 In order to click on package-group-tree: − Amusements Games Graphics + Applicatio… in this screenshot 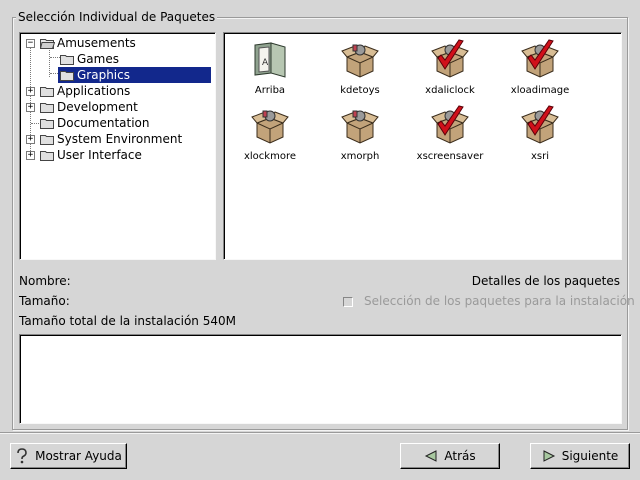, I will do `click(117, 146)`.